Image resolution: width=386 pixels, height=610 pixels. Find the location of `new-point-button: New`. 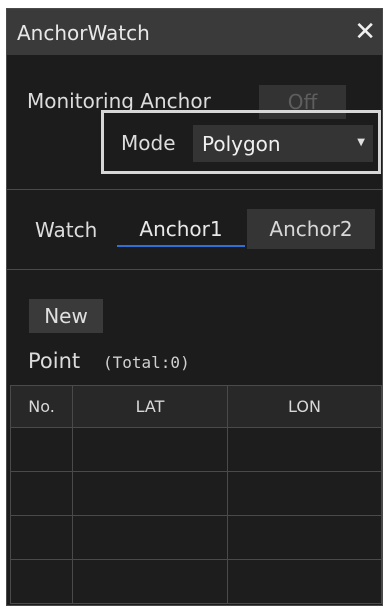

new-point-button: New is located at coordinates (66, 316).